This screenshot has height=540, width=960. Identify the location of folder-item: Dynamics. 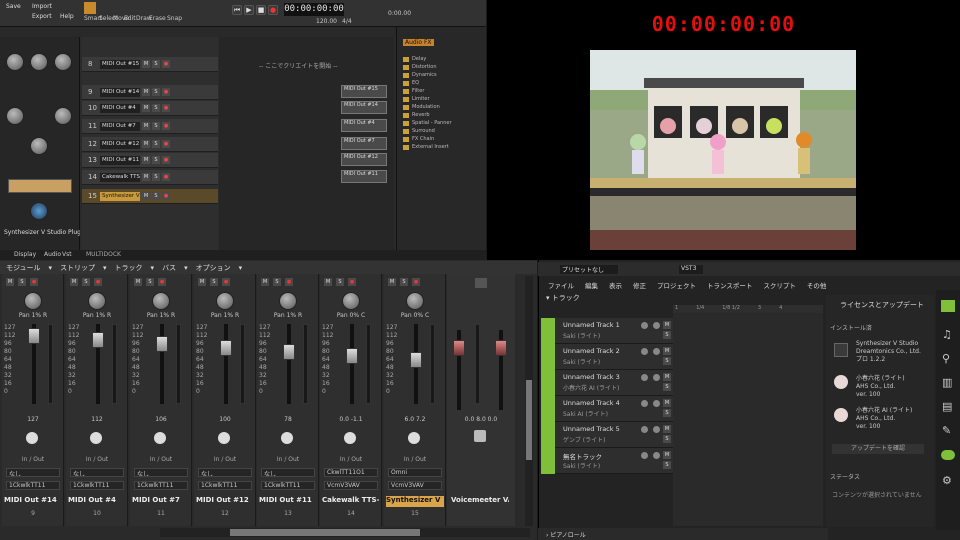
(442, 75).